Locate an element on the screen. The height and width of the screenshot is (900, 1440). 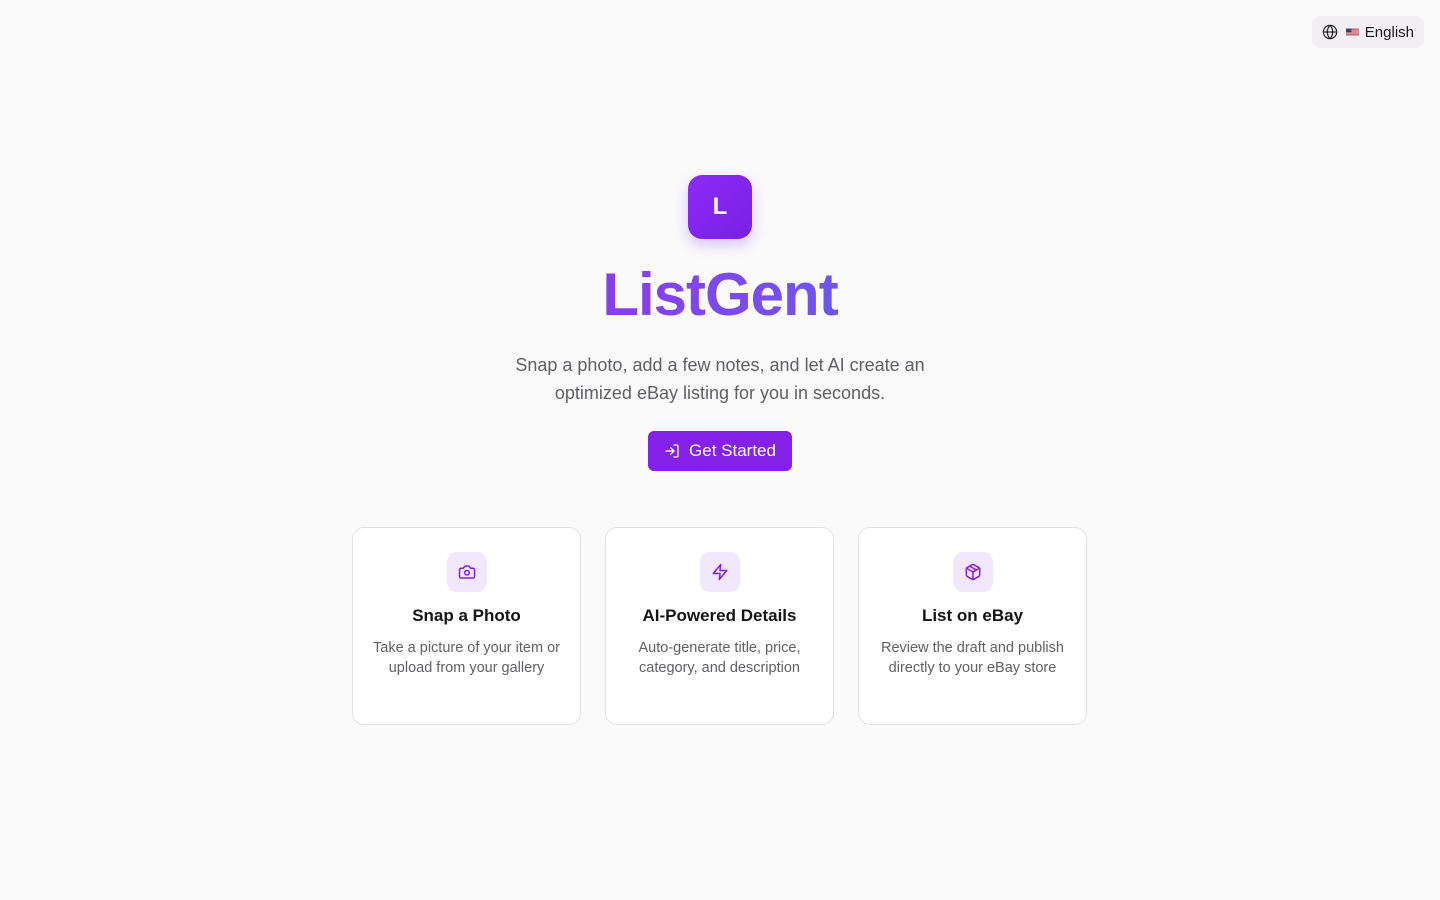
language-switcher: English is located at coordinates (1368, 32).